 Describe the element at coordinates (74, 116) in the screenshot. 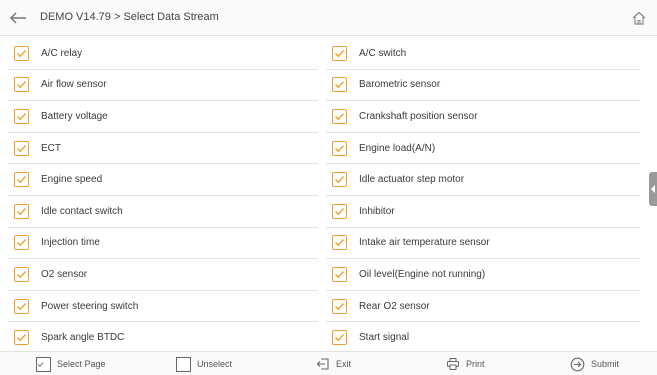

I see `list-item-label: Battery voltage` at that location.